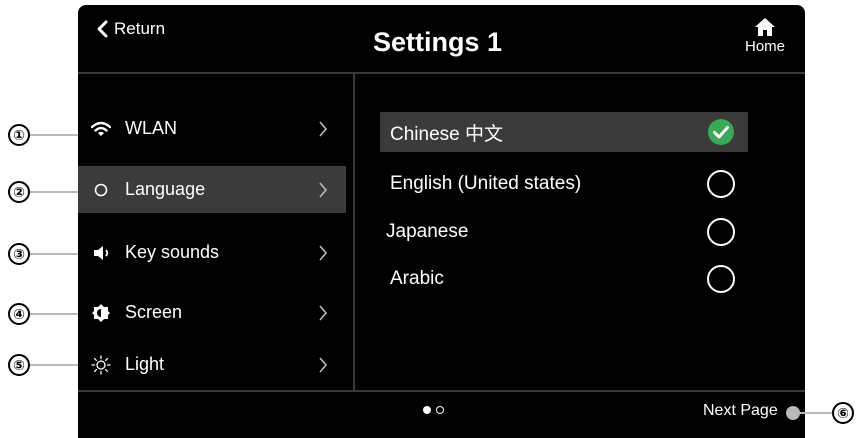 The width and height of the screenshot is (860, 438). I want to click on next-page-button: Next Page, so click(740, 411).